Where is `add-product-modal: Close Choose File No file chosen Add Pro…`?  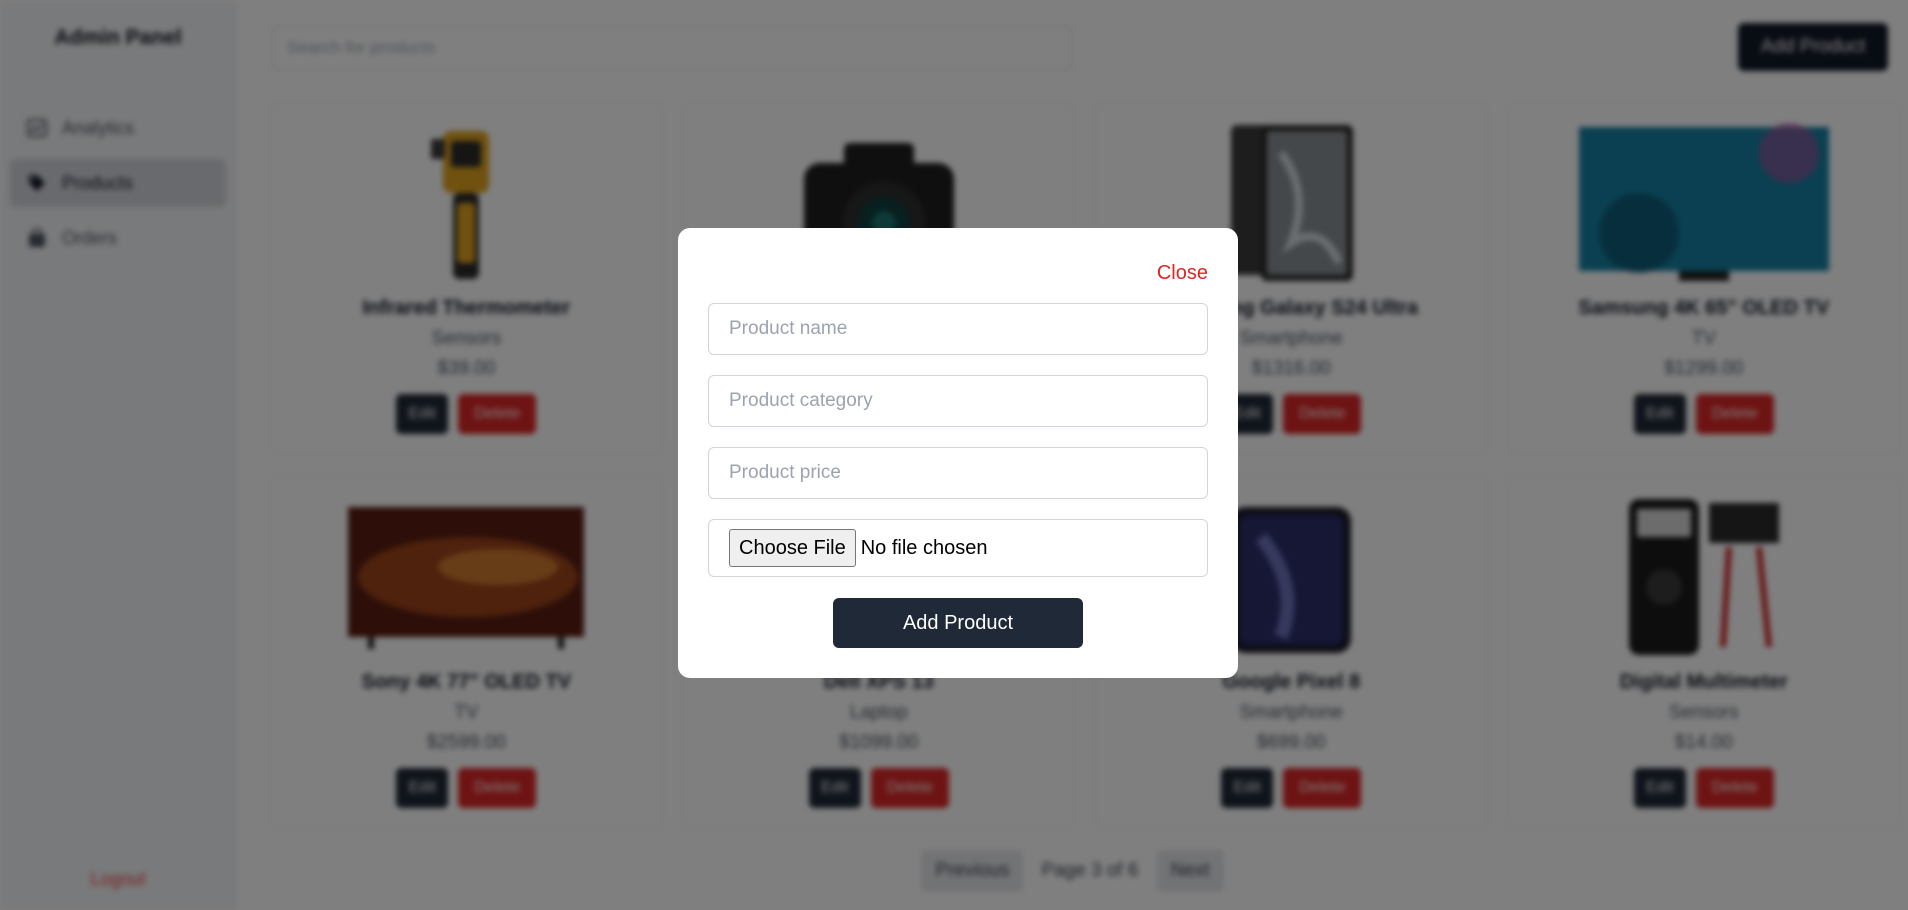 add-product-modal: Close Choose File No file chosen Add Pro… is located at coordinates (958, 453).